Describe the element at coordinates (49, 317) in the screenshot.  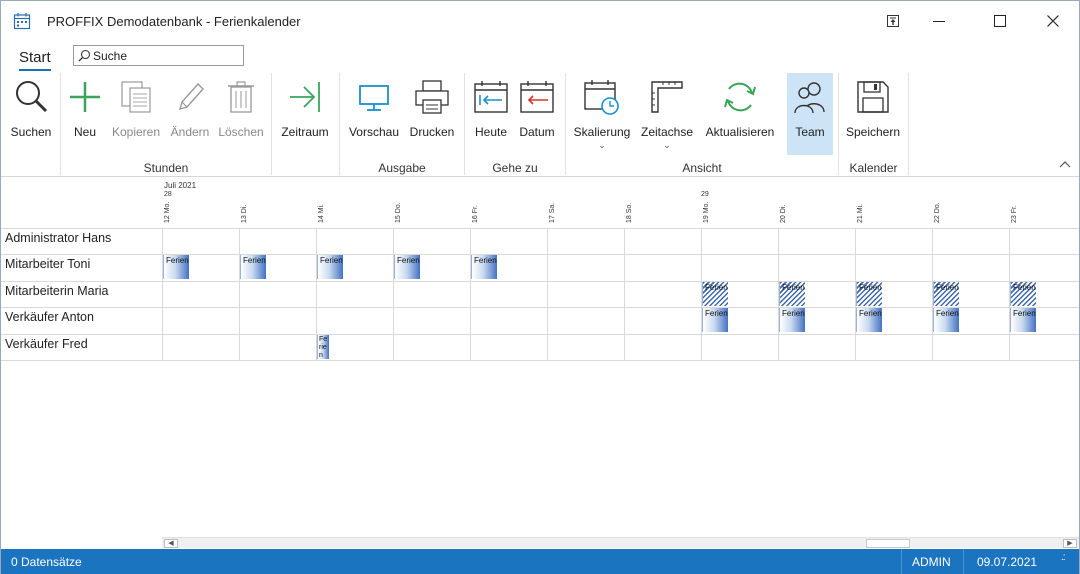
I see `employee-row-label: Verkäufer Anton` at that location.